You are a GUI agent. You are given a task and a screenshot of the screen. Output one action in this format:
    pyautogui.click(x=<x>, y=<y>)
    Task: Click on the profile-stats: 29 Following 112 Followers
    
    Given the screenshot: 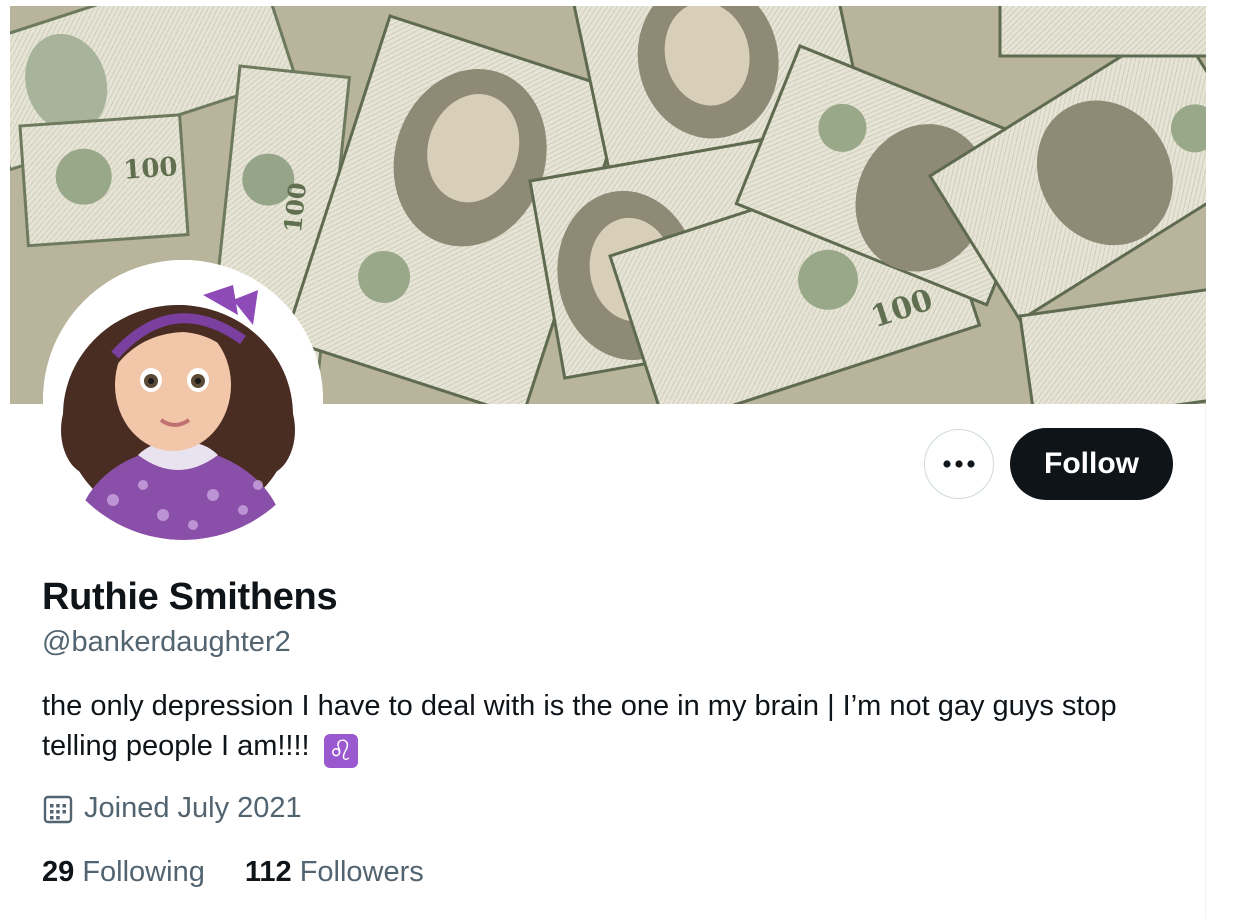 What is the action you would take?
    pyautogui.click(x=233, y=872)
    